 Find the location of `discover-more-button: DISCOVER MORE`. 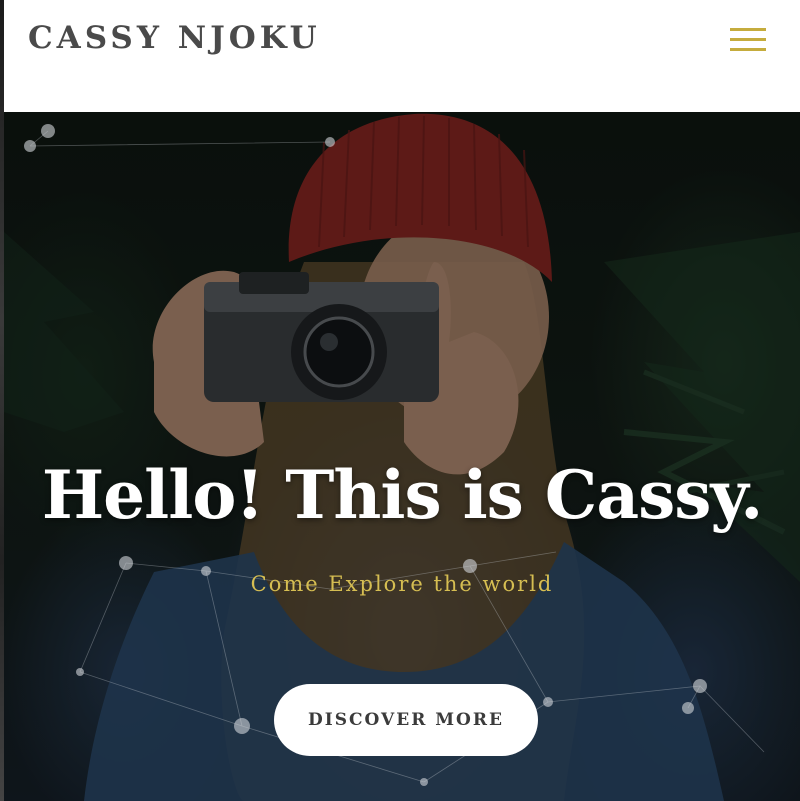

discover-more-button: DISCOVER MORE is located at coordinates (406, 720).